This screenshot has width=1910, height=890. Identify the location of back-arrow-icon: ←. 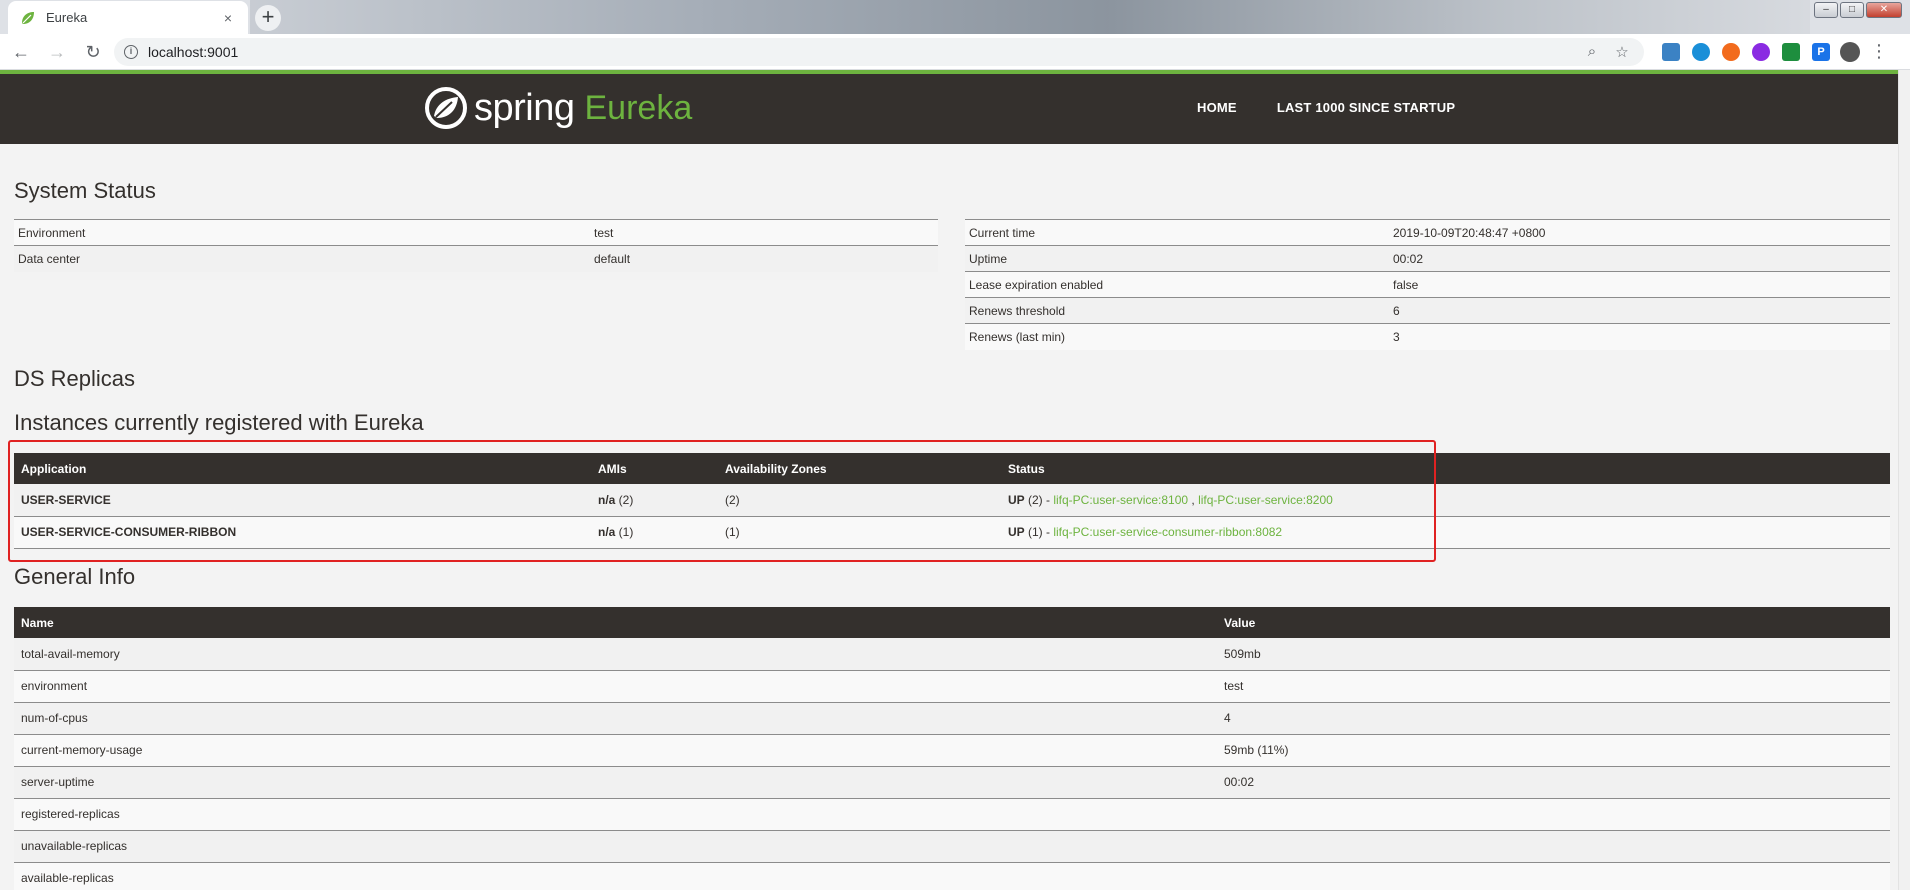
(21, 52).